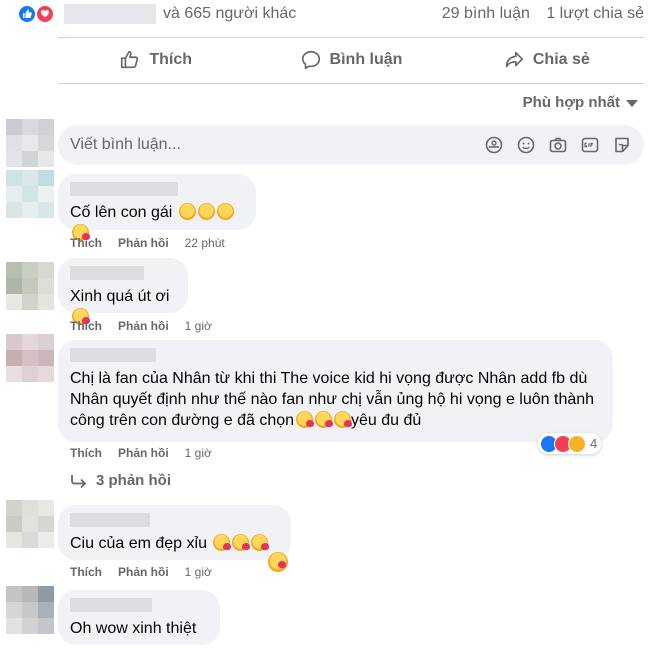 The image size is (660, 649). What do you see at coordinates (174, 543) in the screenshot?
I see `comment-text: Ciu của em đẹp xỉu` at bounding box center [174, 543].